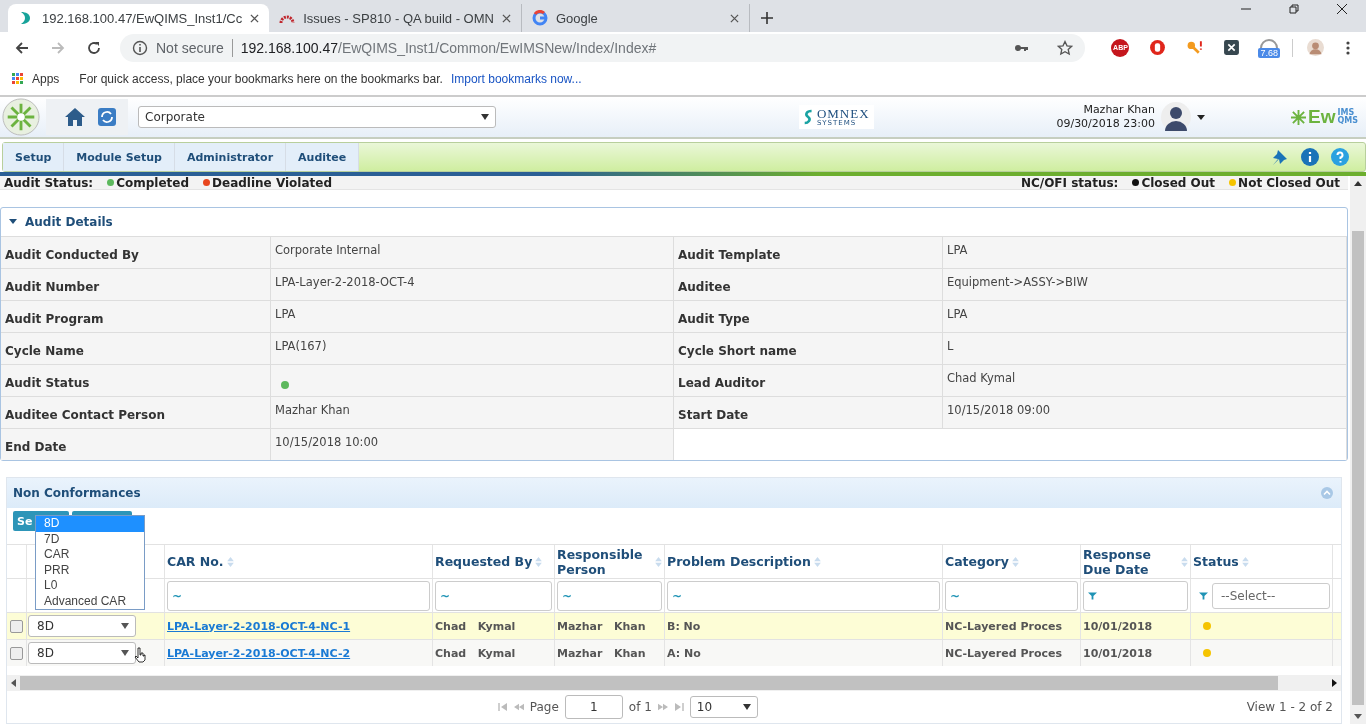 This screenshot has width=1366, height=724. Describe the element at coordinates (577, 18) in the screenshot. I see `tab-title: Google` at that location.